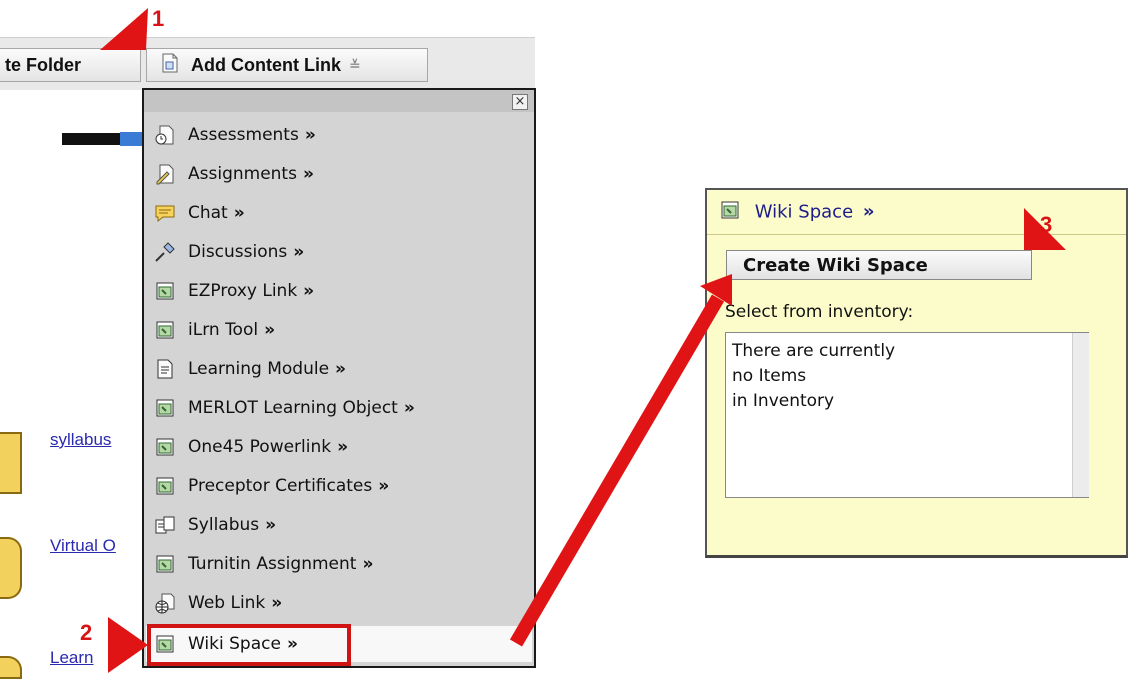  What do you see at coordinates (617, 470) in the screenshot?
I see `connector-arrow-shaft` at bounding box center [617, 470].